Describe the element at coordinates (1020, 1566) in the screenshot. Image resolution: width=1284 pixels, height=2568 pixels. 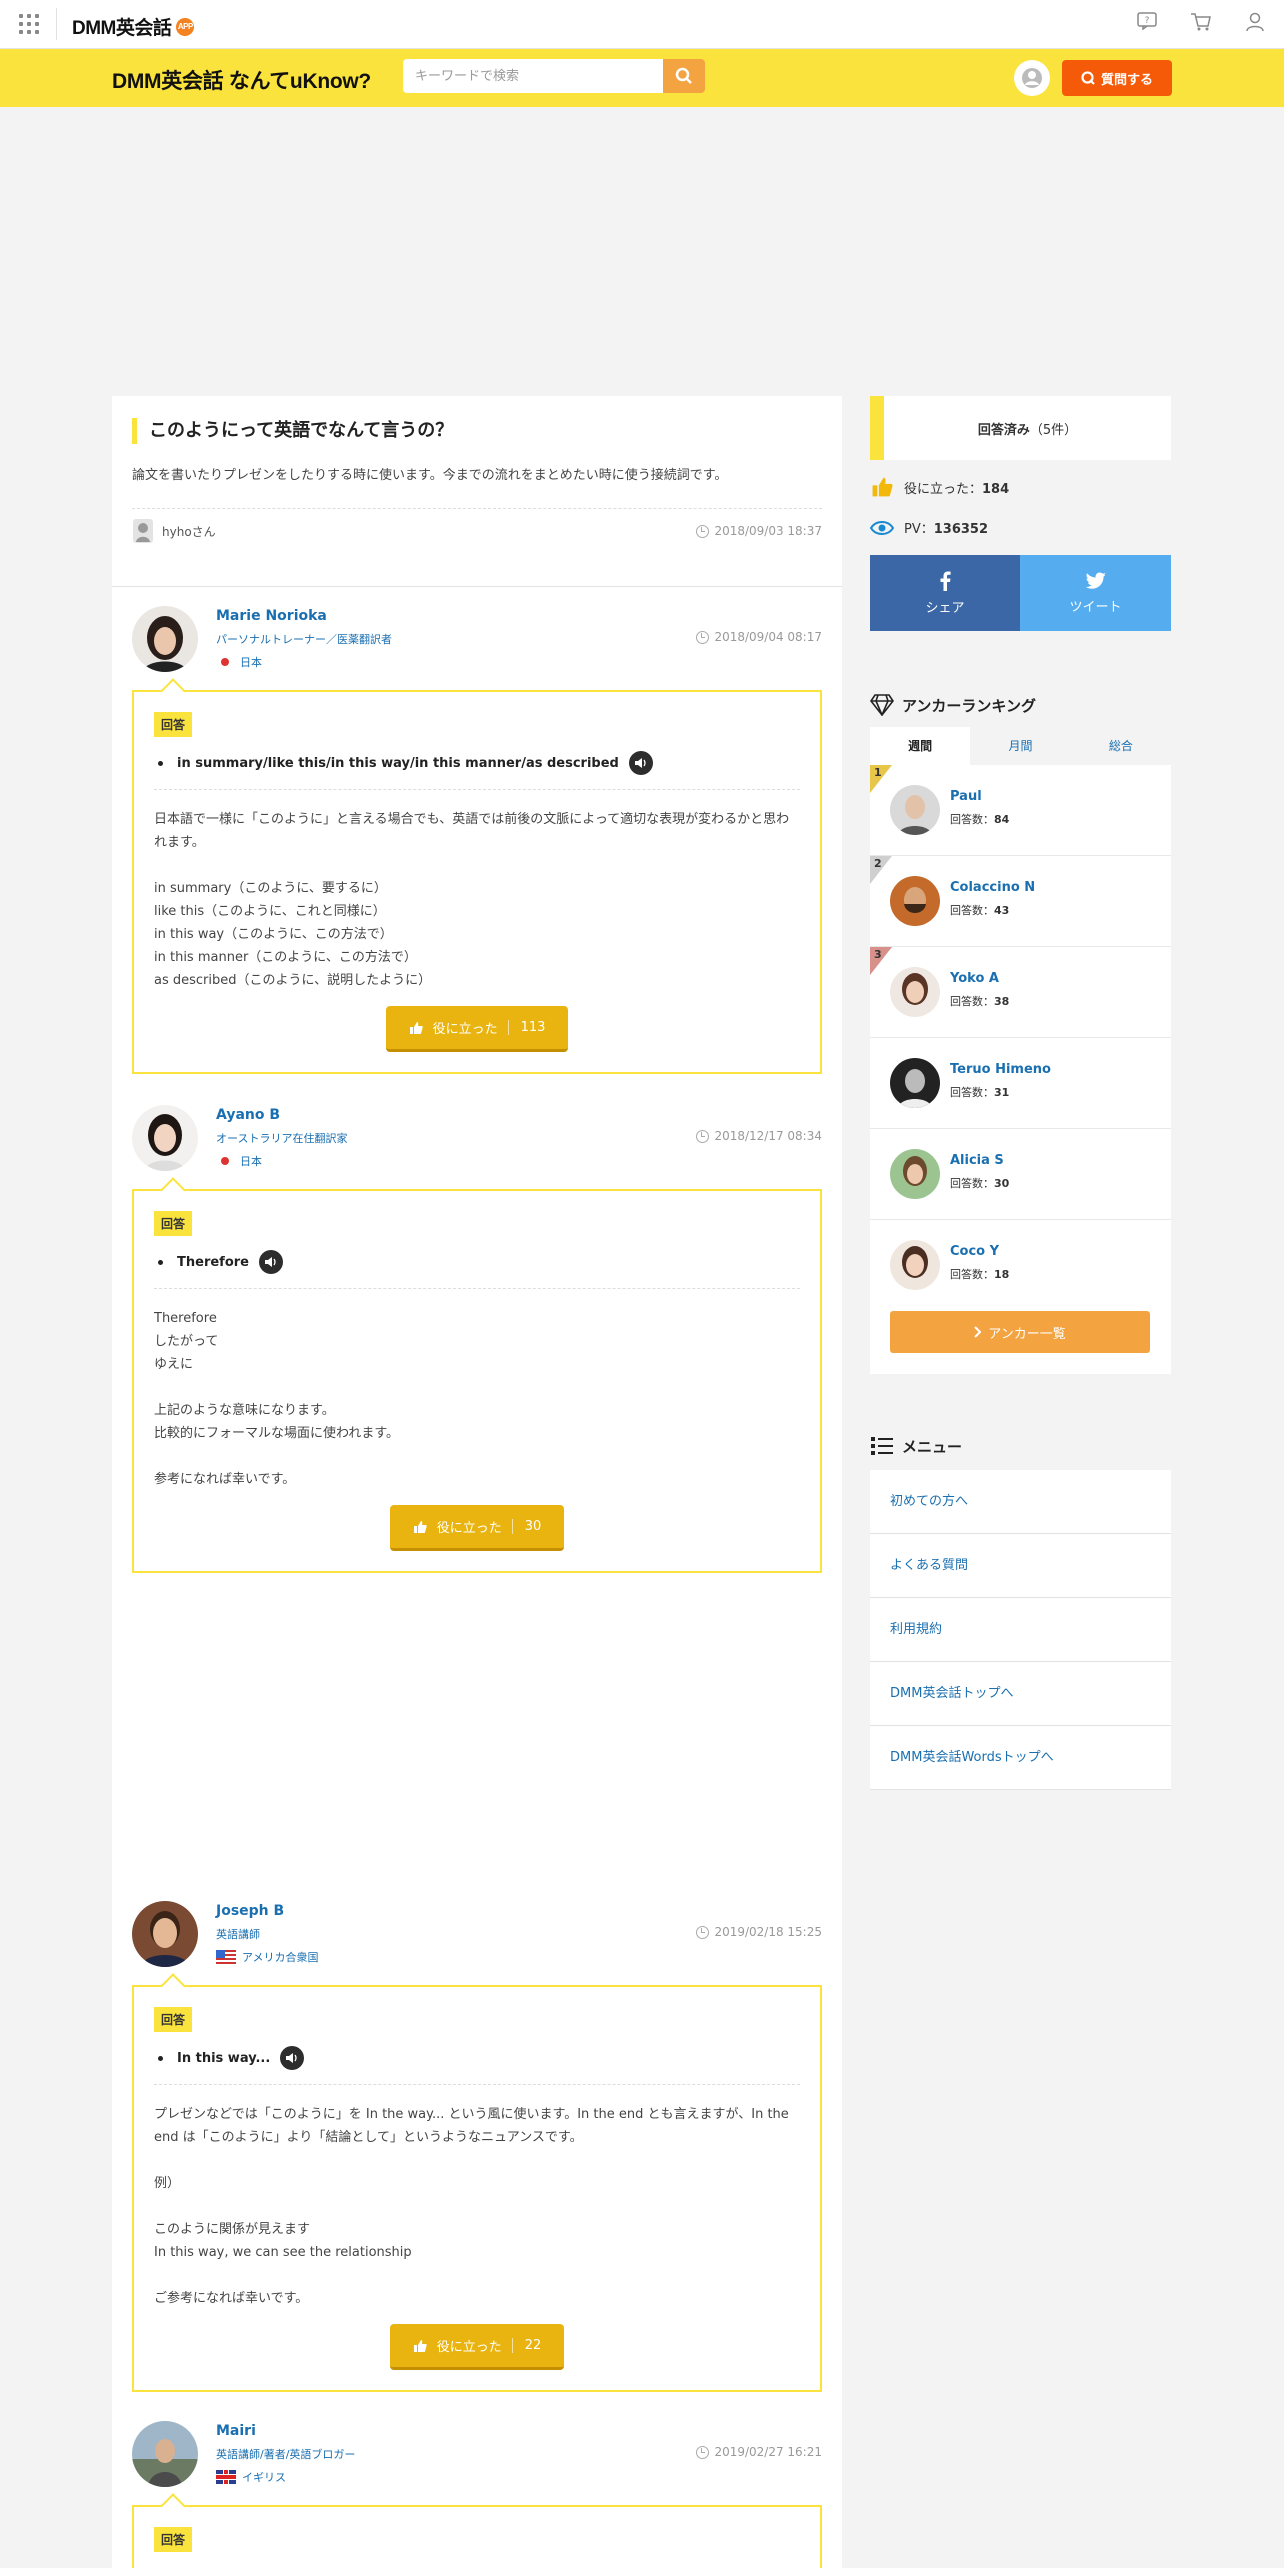
I see `menu-item-faq: よくある質問` at that location.